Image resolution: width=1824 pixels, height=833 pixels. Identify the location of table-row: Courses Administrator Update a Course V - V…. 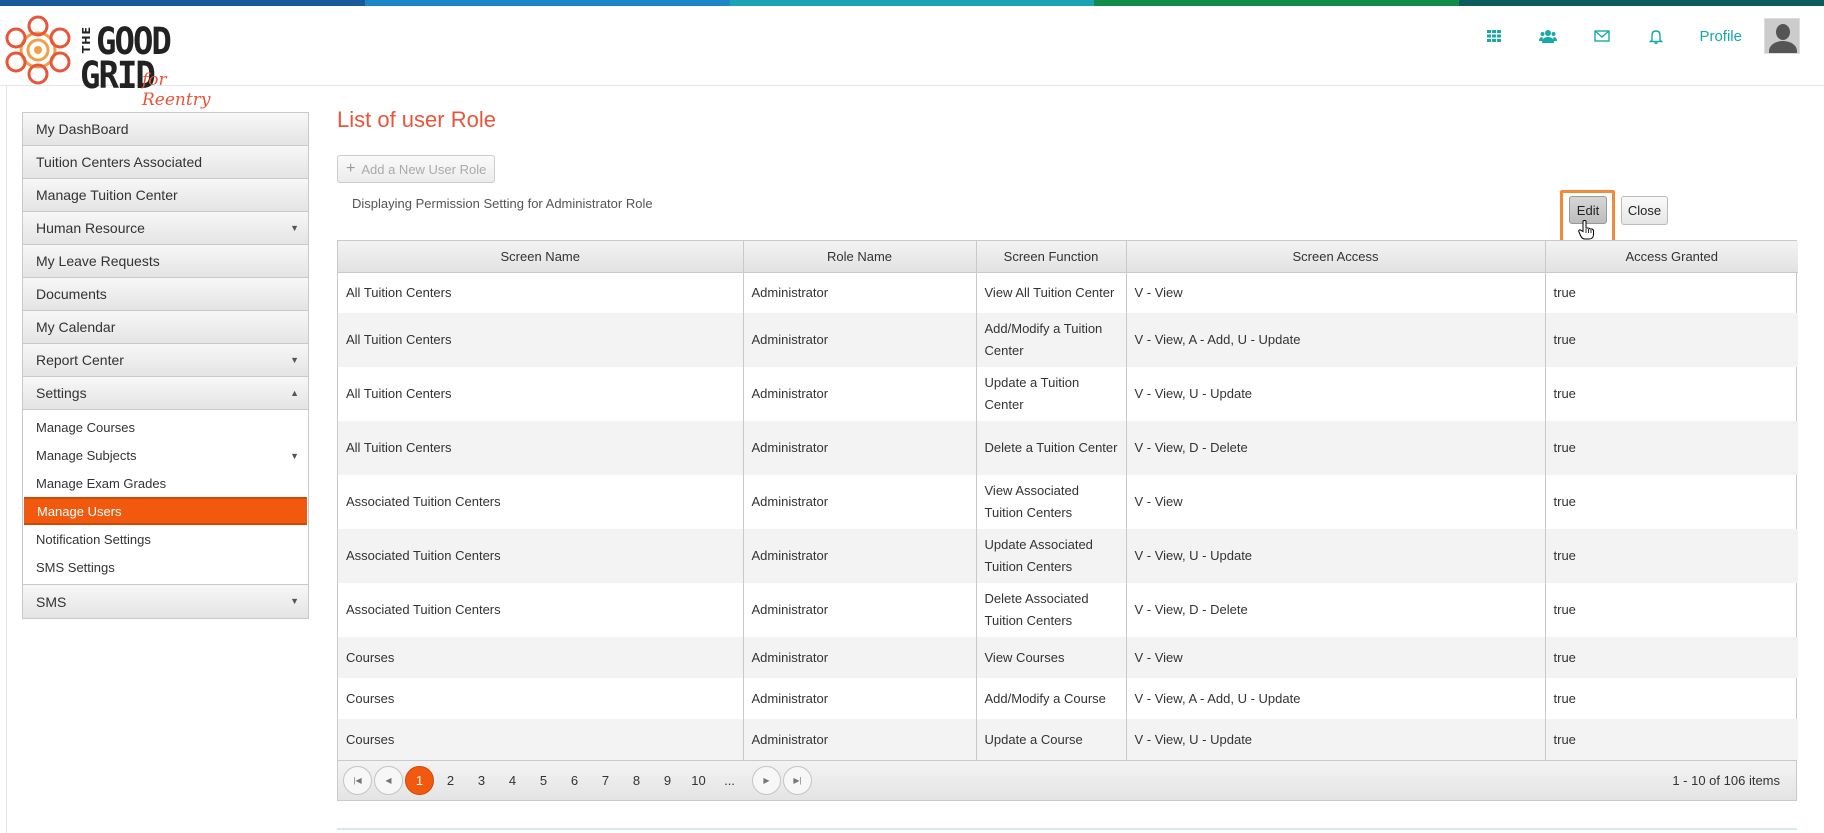
(1068, 739).